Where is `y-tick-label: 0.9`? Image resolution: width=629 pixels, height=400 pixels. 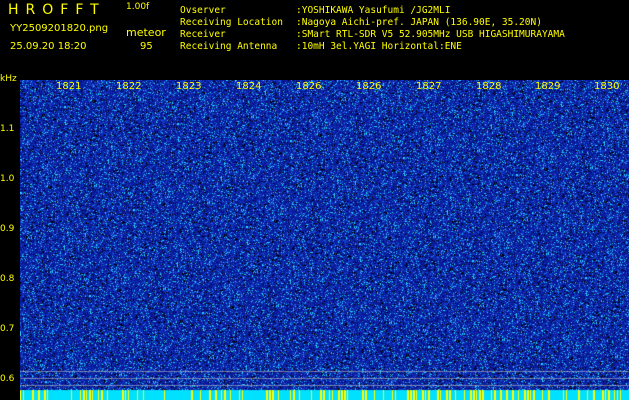 y-tick-label: 0.9 is located at coordinates (7, 229).